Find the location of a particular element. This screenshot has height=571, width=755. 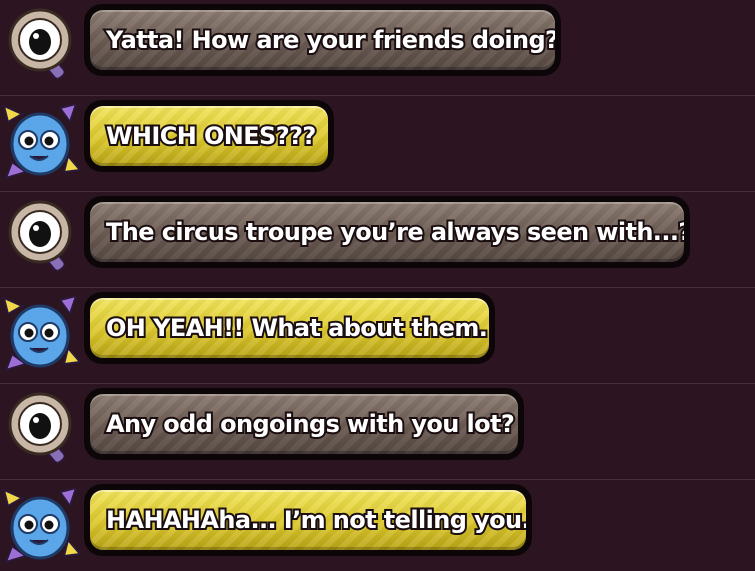

message-bubble: HAHAHAha... I’m not telling you. is located at coordinates (308, 520).